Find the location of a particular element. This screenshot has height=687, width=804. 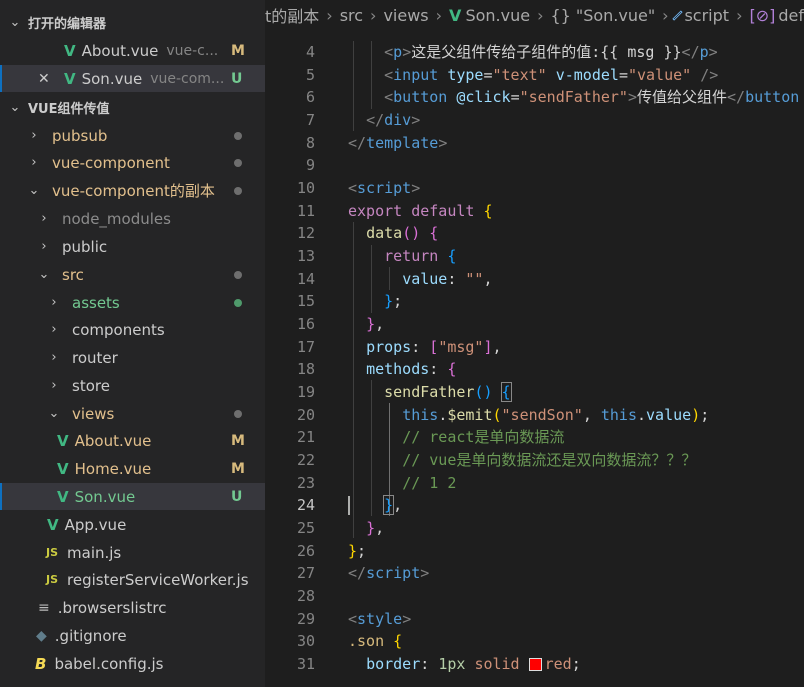

breadcrumb-views: views is located at coordinates (405, 15).